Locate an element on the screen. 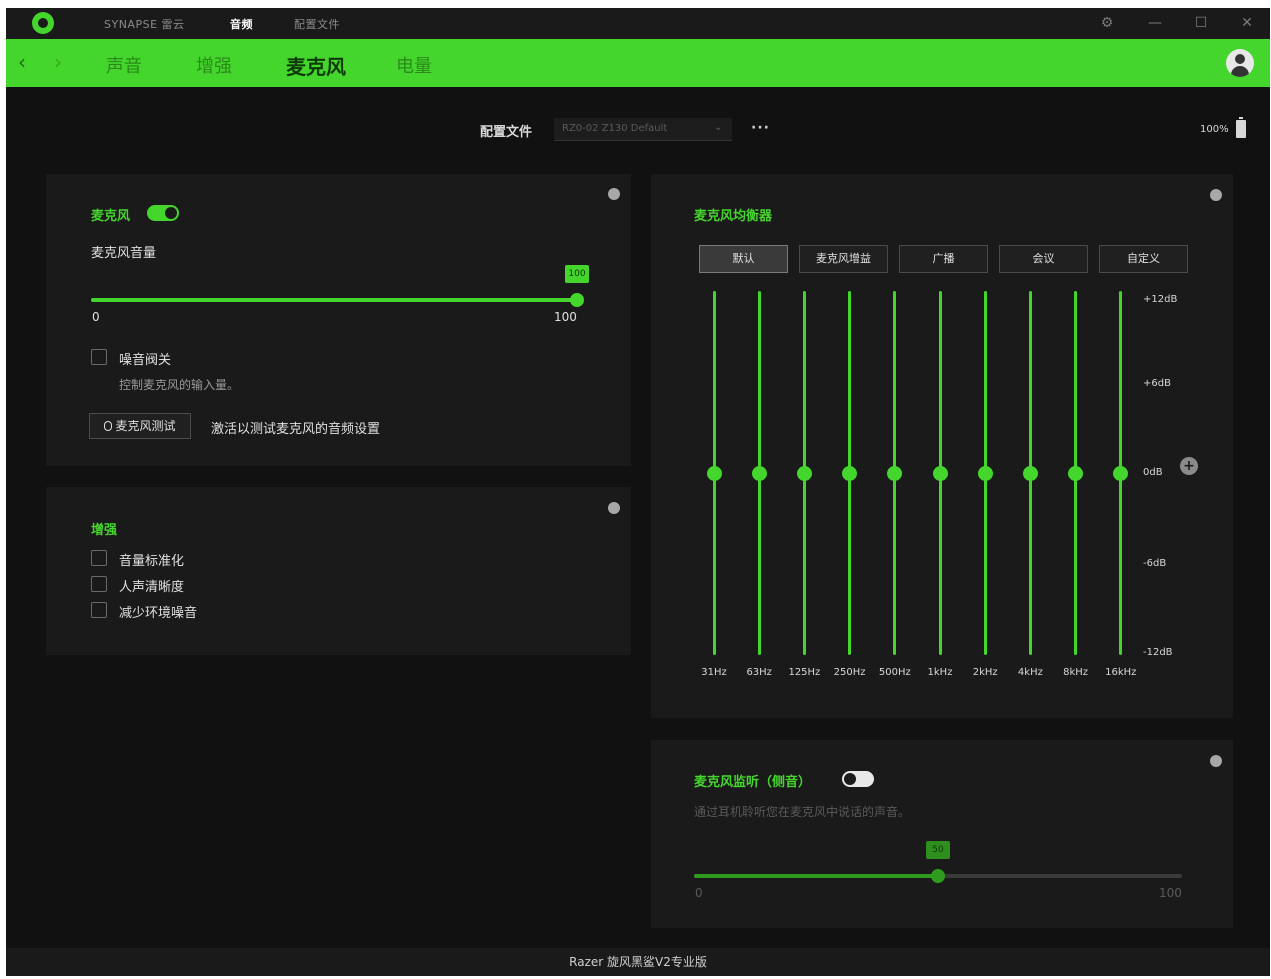  title-bar: SYNAPSE 雷云 音频 配置文件 ⚙ — ☐ ✕ is located at coordinates (638, 23).